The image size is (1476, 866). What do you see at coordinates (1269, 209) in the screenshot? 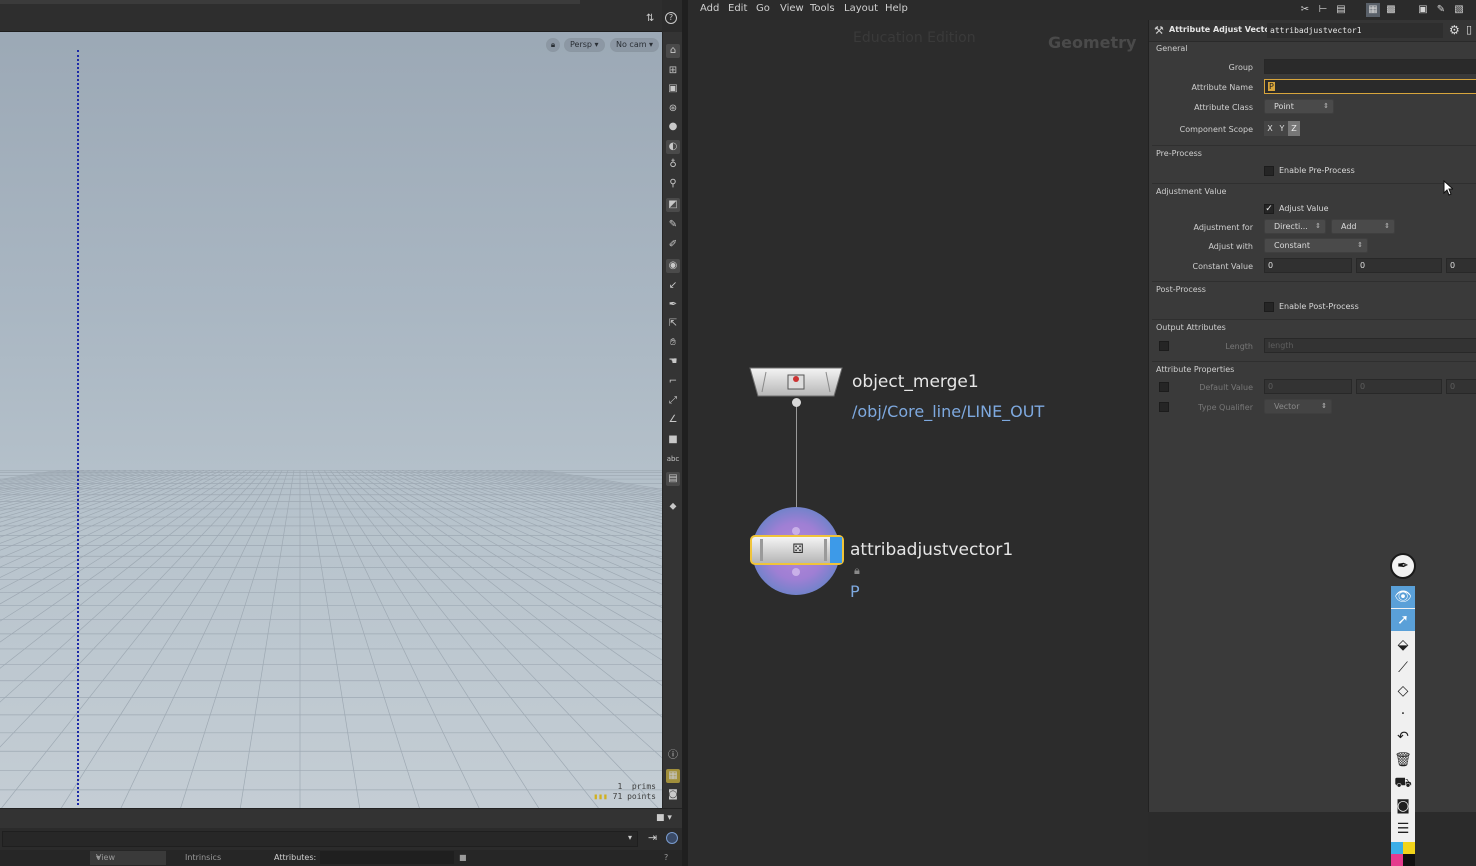
I see `adjust-value-checkbox: ✓` at bounding box center [1269, 209].